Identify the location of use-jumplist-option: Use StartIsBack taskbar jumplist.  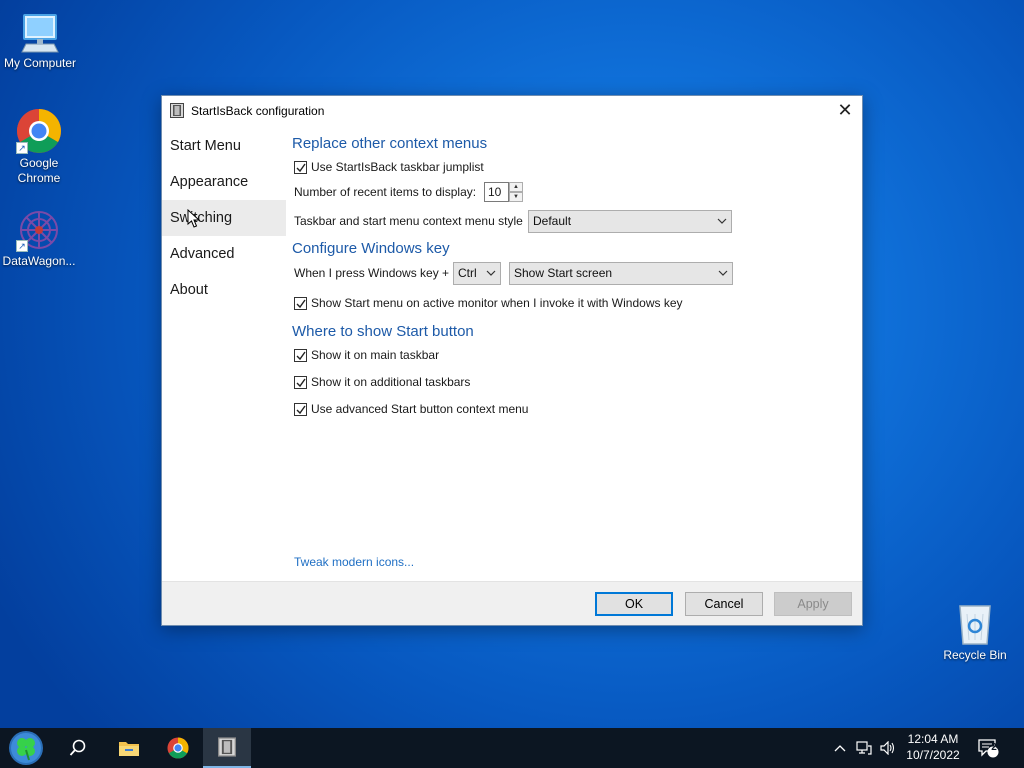
(389, 167).